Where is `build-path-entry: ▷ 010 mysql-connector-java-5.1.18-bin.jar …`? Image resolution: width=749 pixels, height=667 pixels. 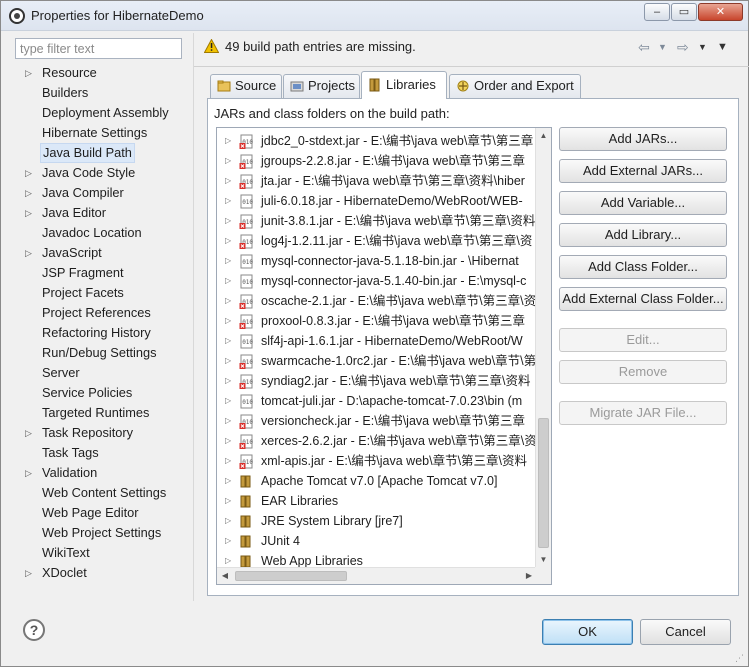 build-path-entry: ▷ 010 mysql-connector-java-5.1.18-bin.jar … is located at coordinates (377, 261).